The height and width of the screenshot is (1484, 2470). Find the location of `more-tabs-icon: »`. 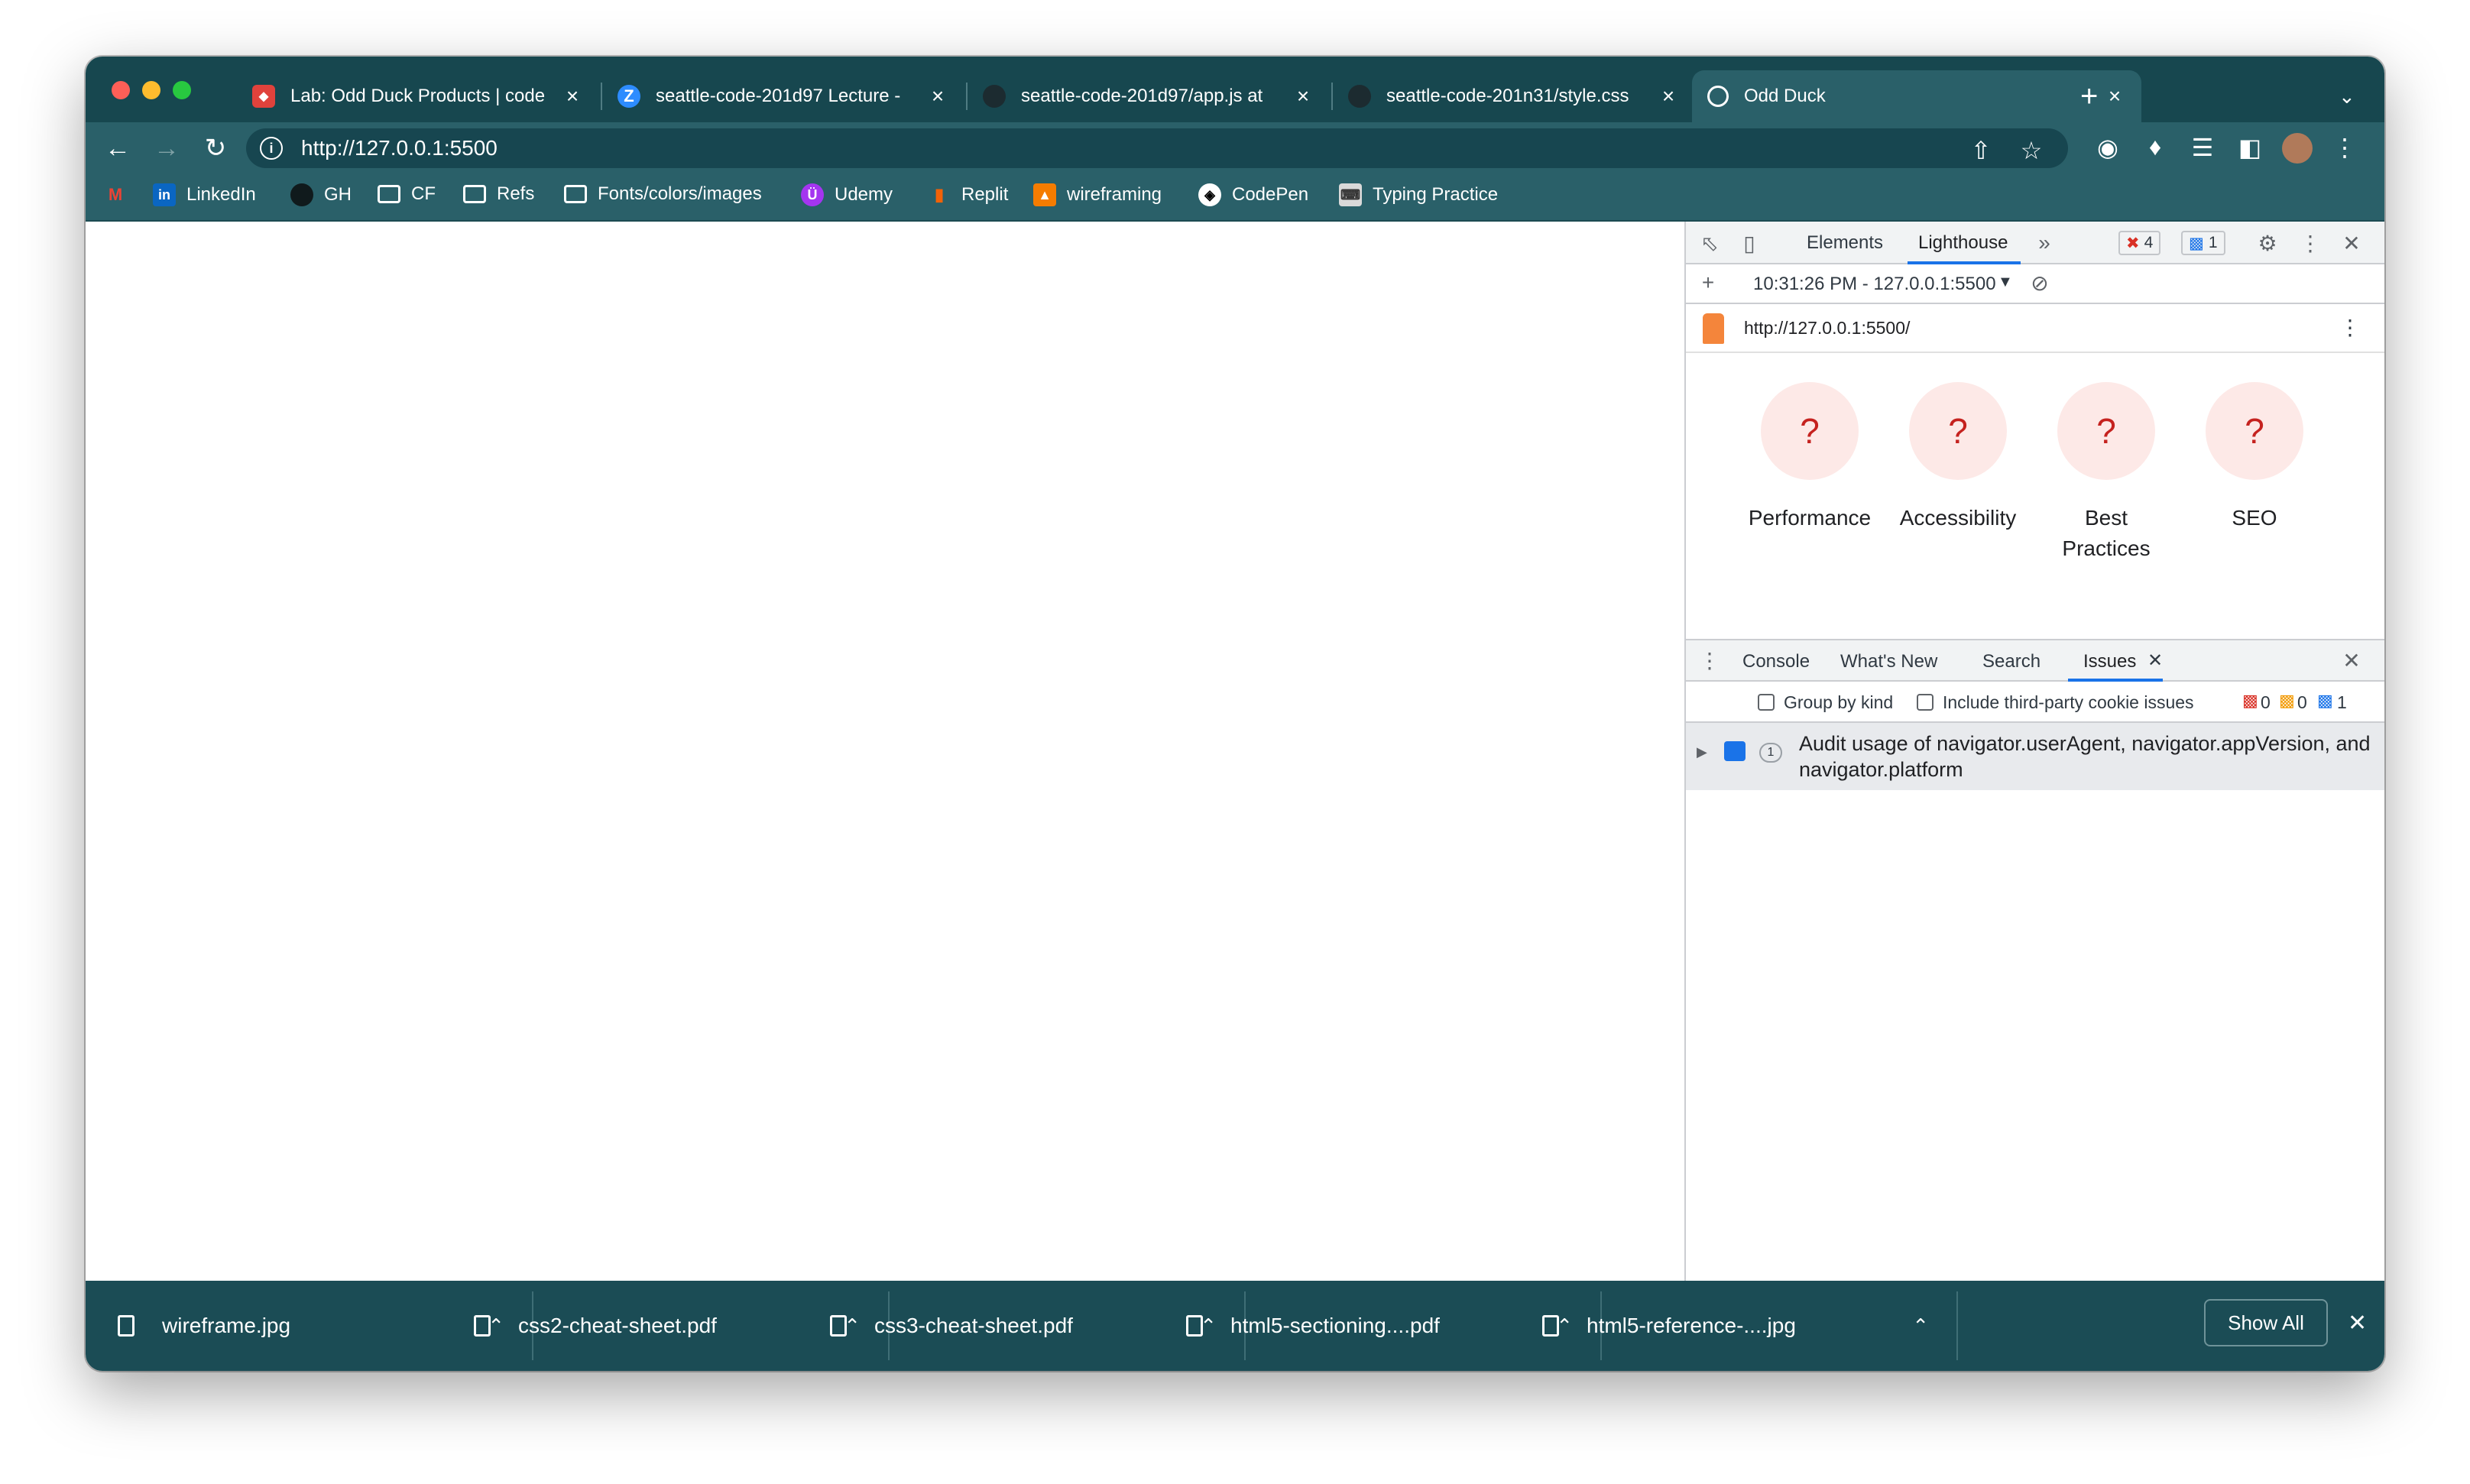

more-tabs-icon: » is located at coordinates (2044, 243).